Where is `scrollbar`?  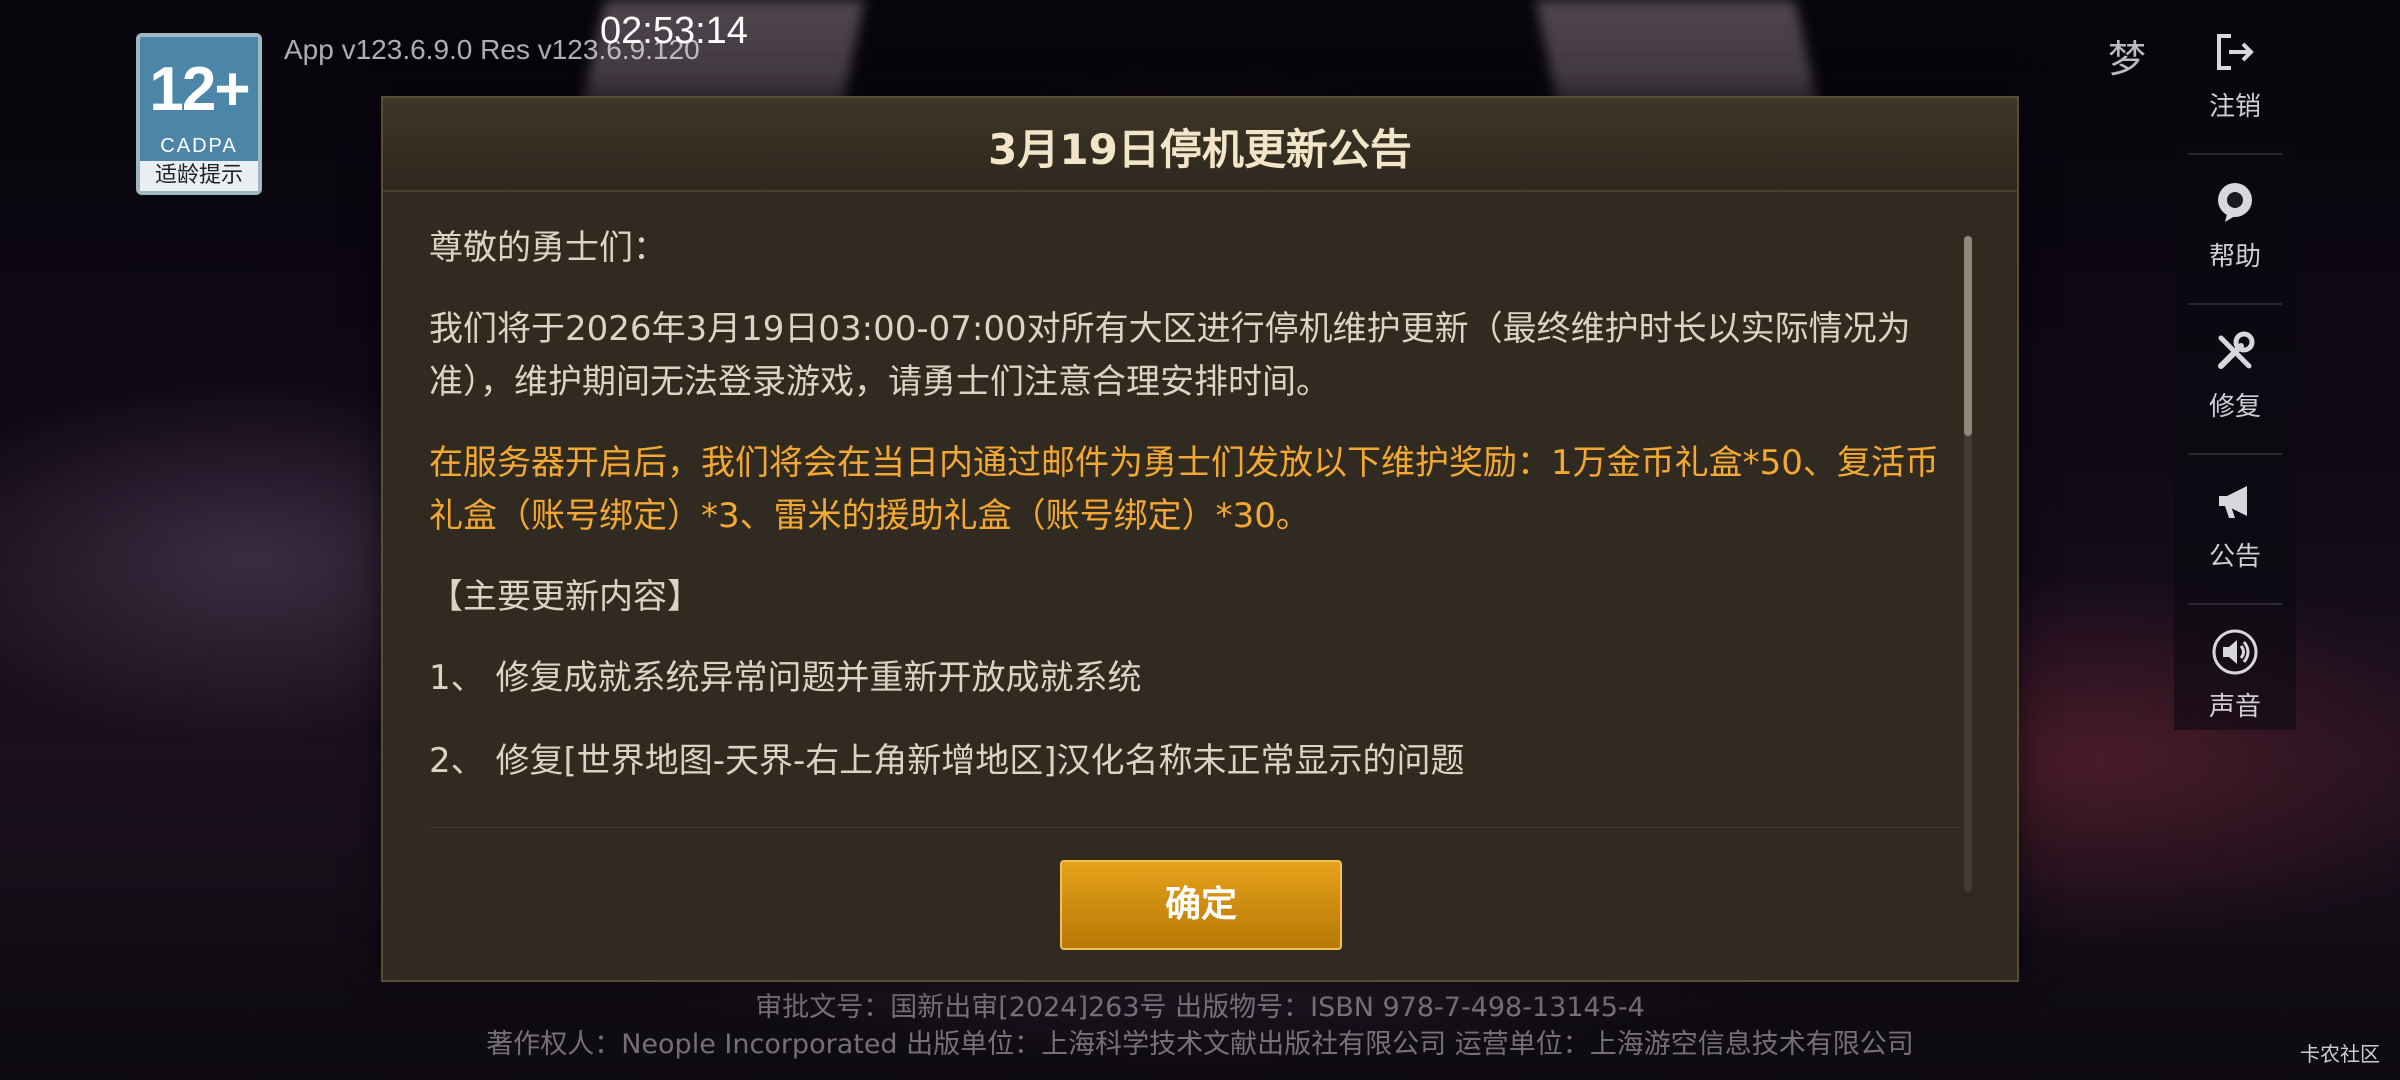
scrollbar is located at coordinates (1968, 564).